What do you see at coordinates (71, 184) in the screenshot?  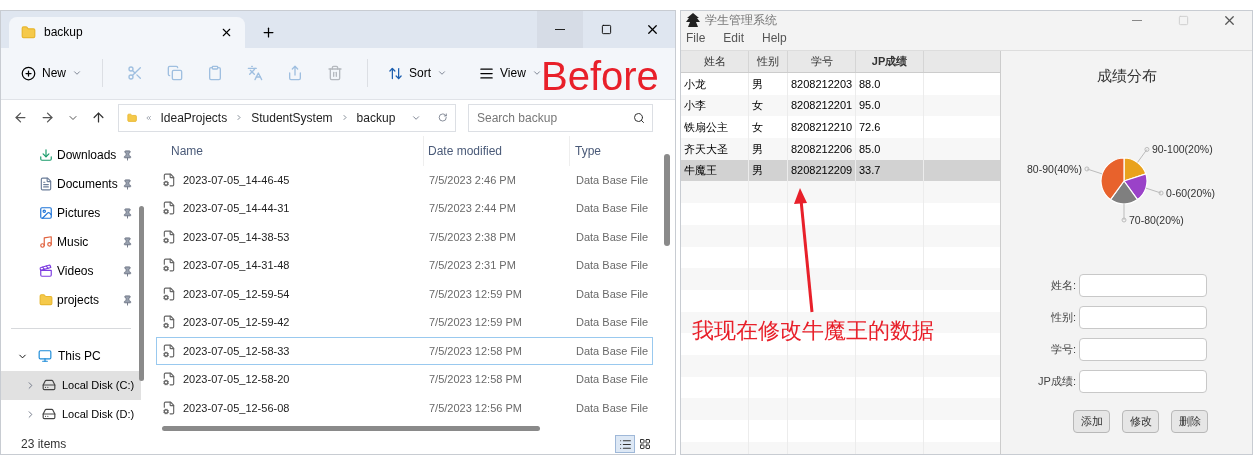 I see `sidebar-item: Documents` at bounding box center [71, 184].